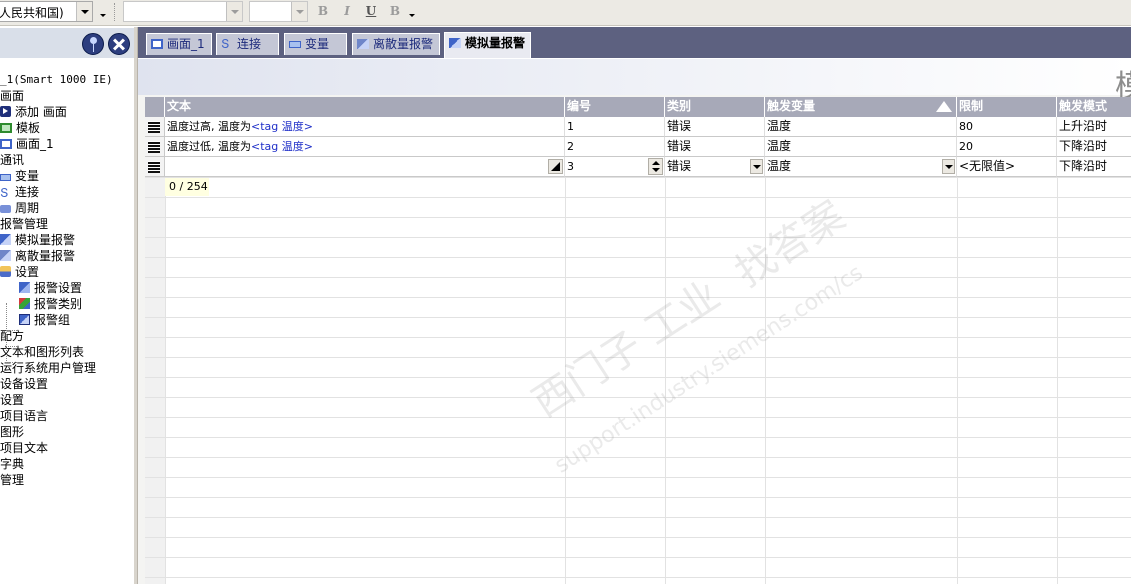 The image size is (1131, 584). What do you see at coordinates (67, 144) in the screenshot?
I see `tree-item-screen-1: 画面_1` at bounding box center [67, 144].